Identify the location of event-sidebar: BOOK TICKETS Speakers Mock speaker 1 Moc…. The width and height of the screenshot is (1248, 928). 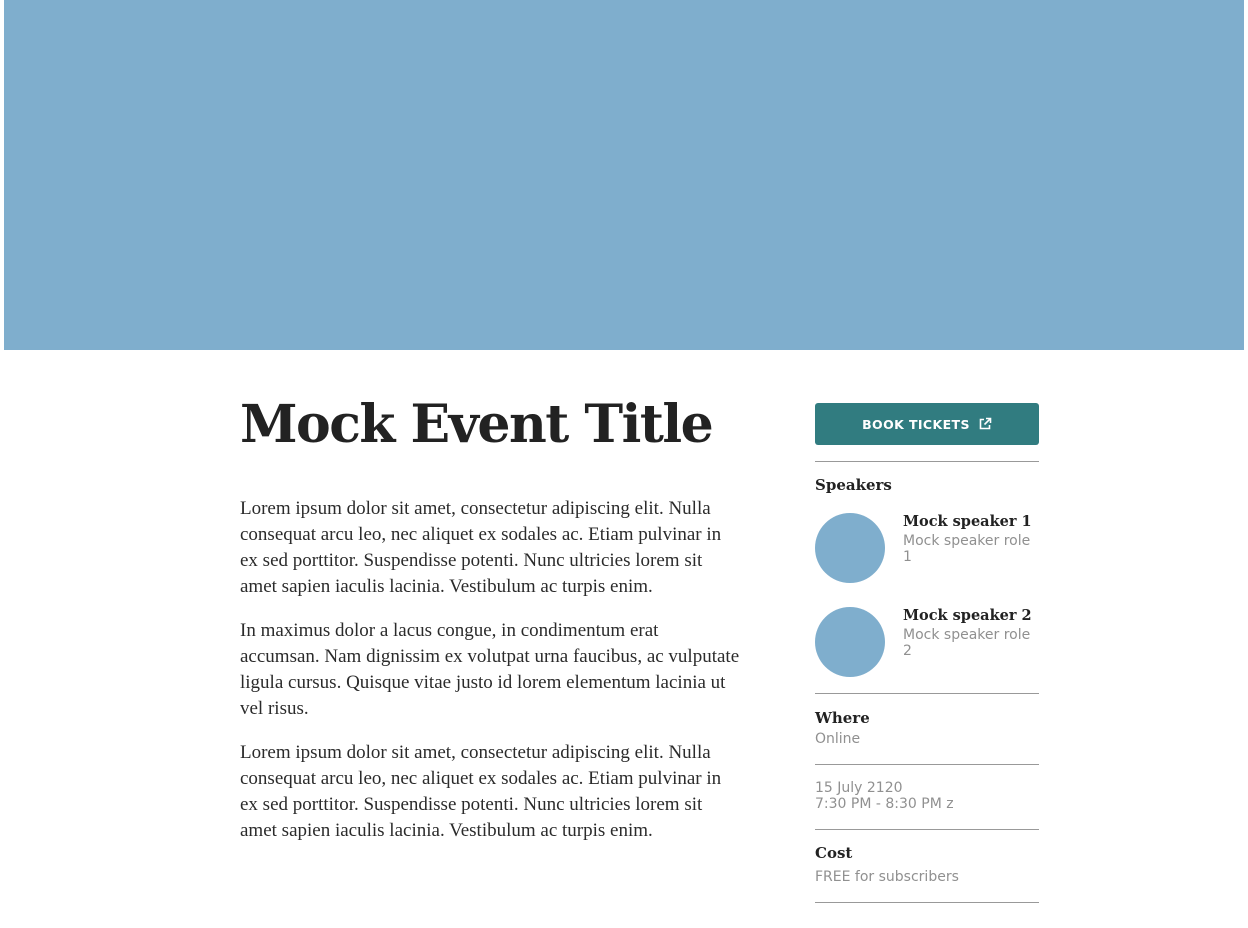
(927, 653).